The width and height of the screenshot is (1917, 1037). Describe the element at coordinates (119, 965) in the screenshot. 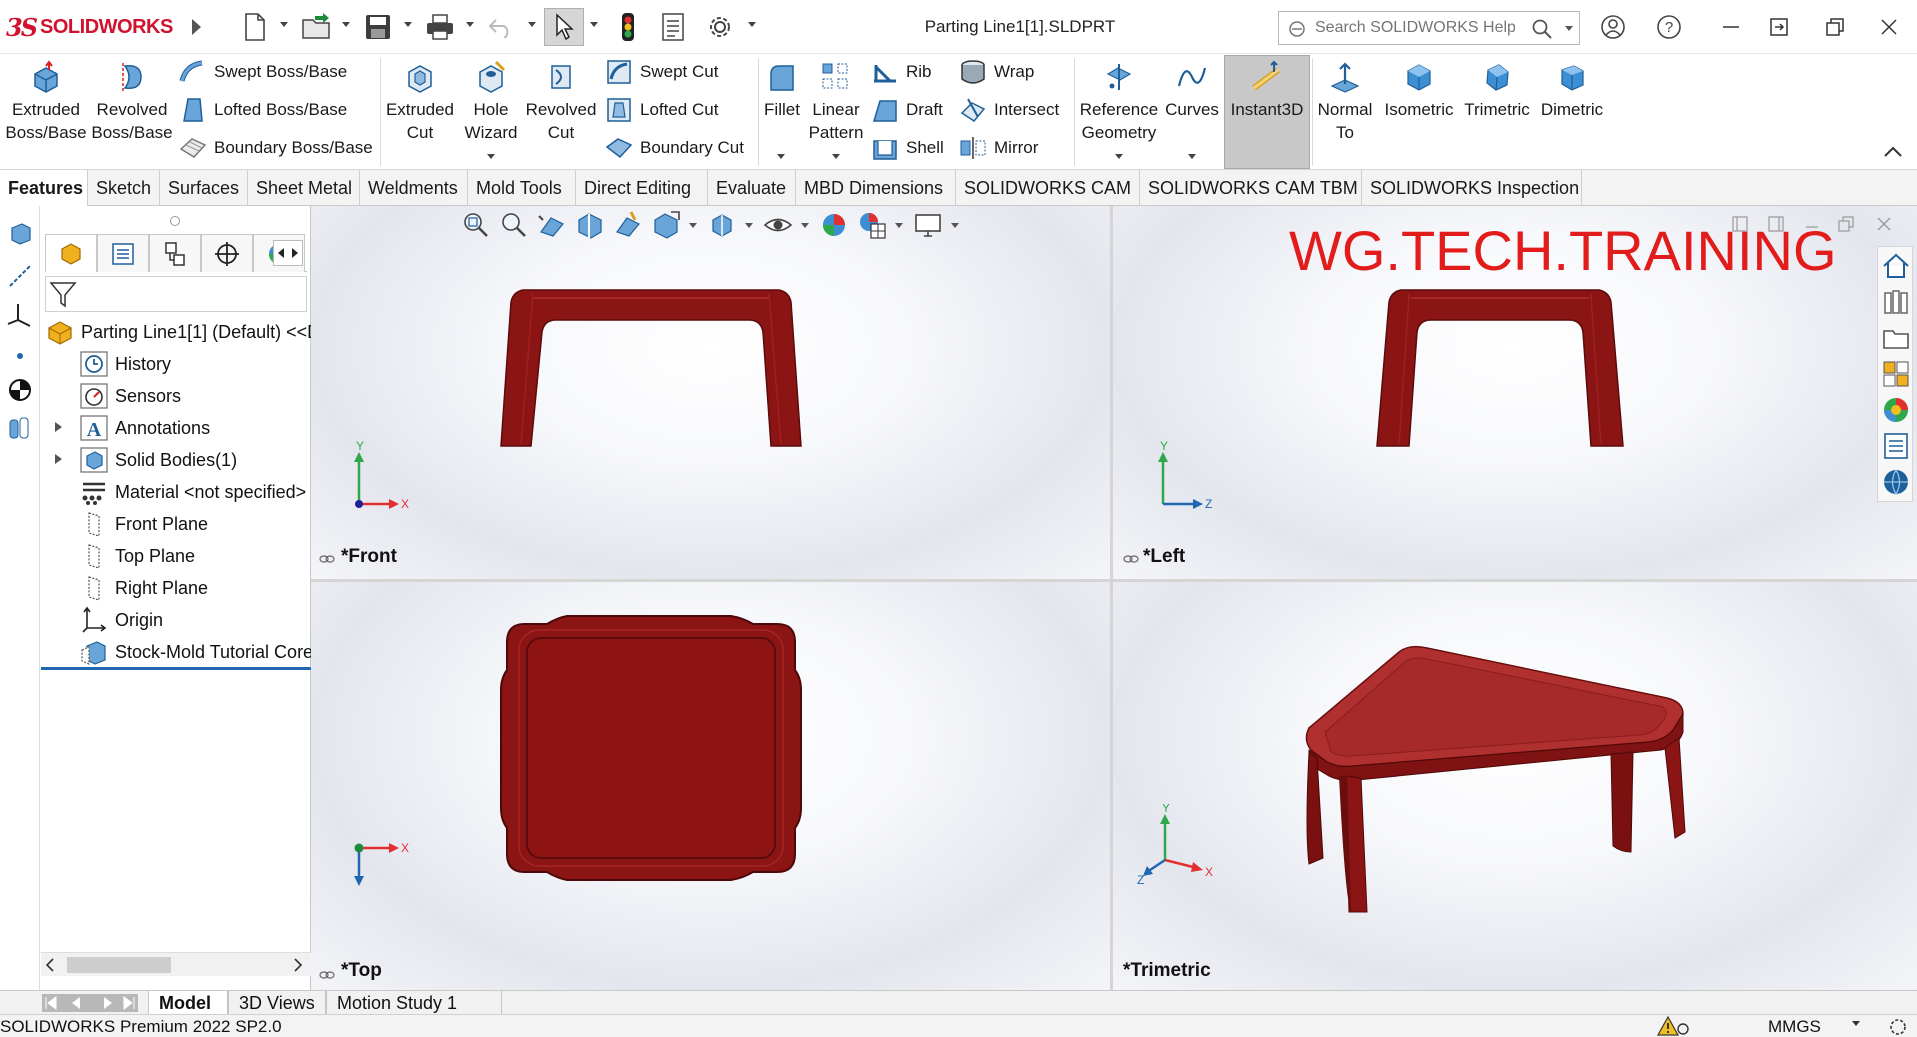

I see `scrollbar-thumb` at that location.